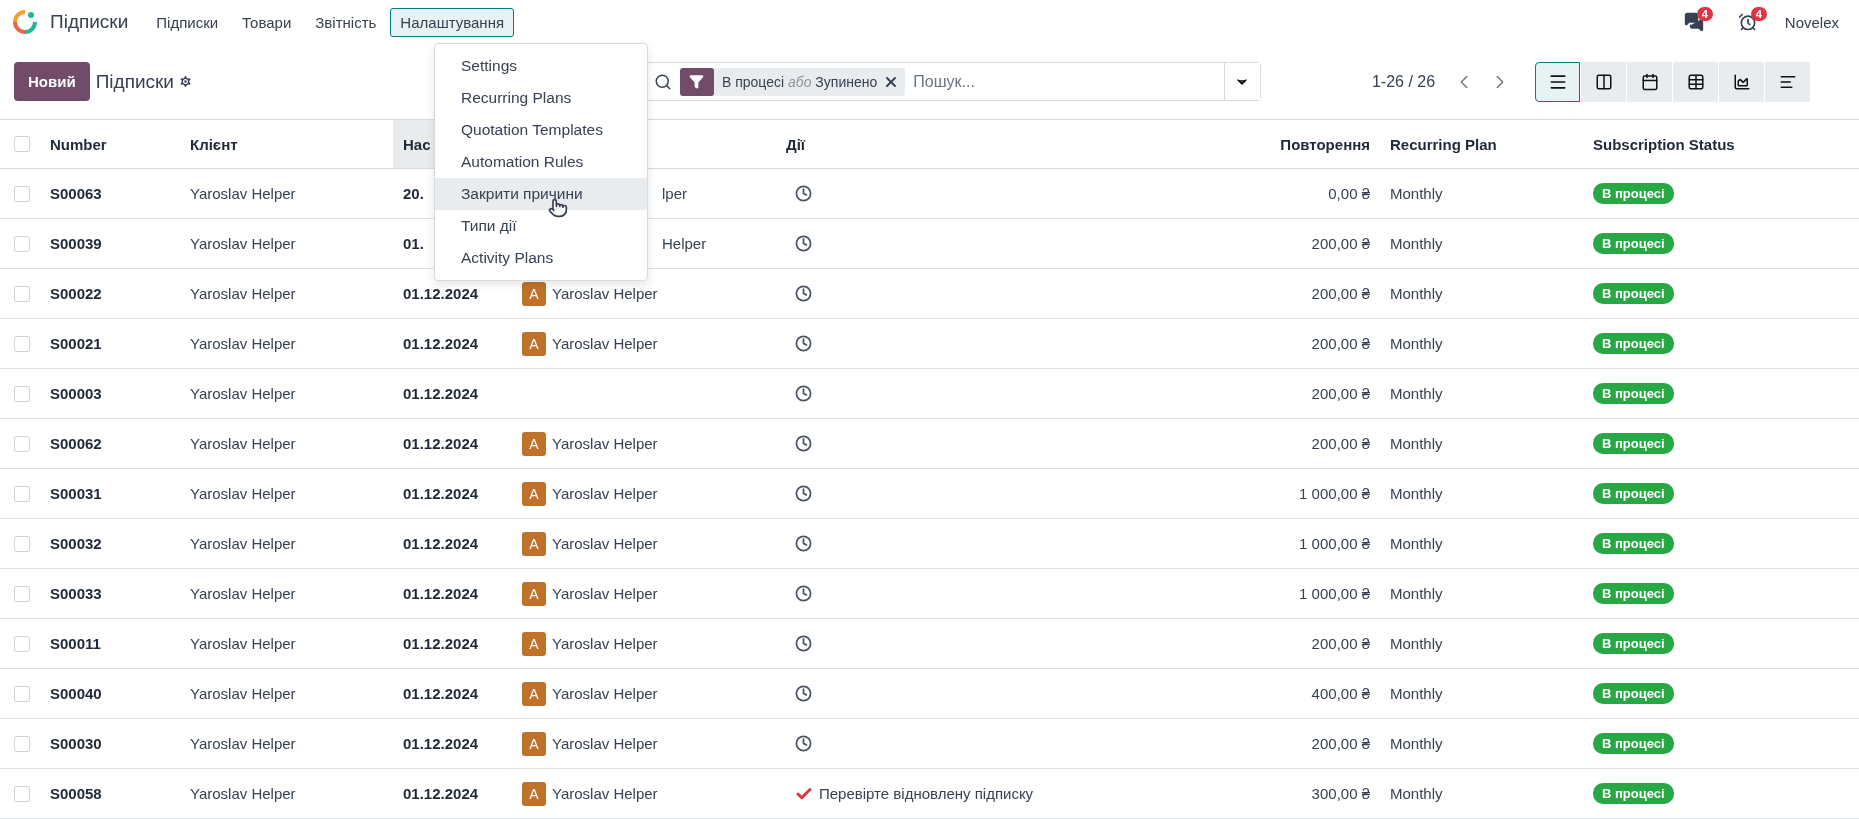  Describe the element at coordinates (78, 144) in the screenshot. I see `column-header: Number` at that location.